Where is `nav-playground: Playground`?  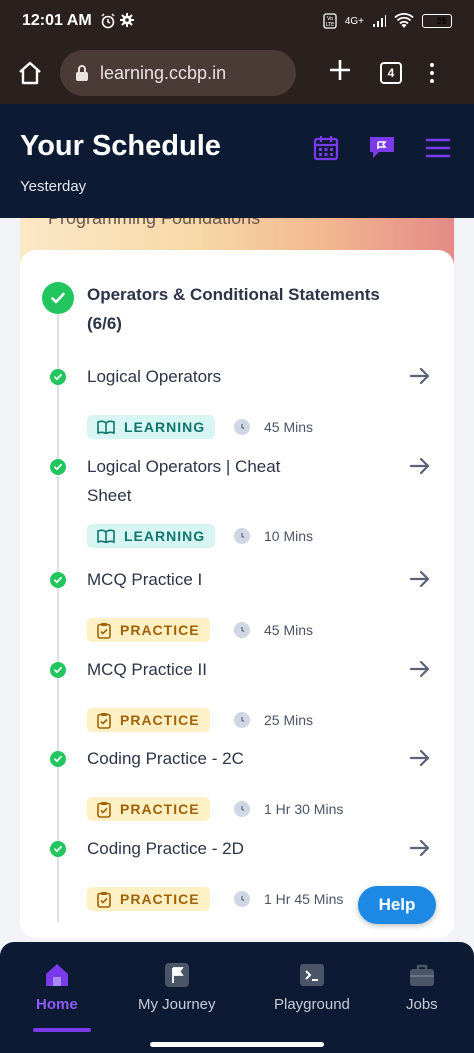
nav-playground: Playground is located at coordinates (312, 987).